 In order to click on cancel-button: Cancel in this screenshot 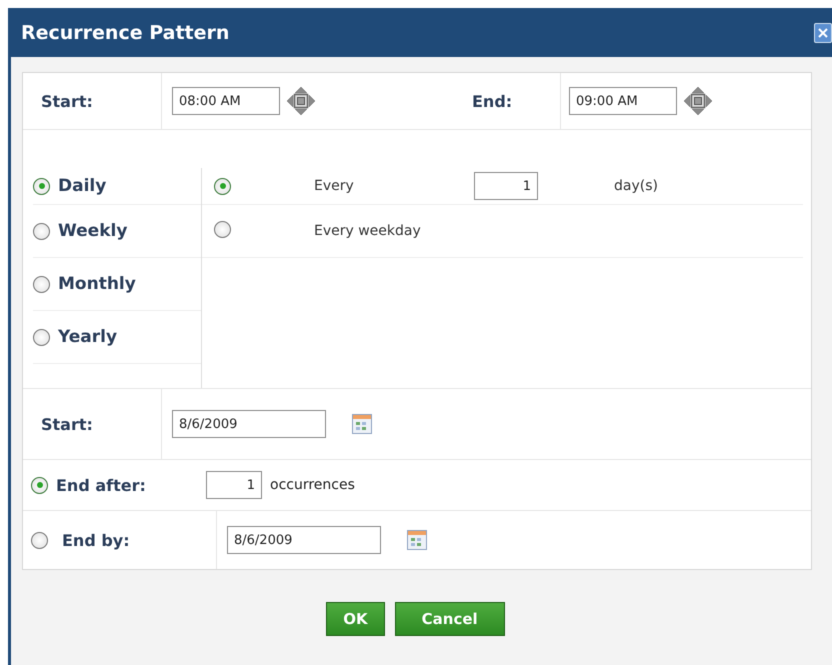, I will do `click(449, 619)`.